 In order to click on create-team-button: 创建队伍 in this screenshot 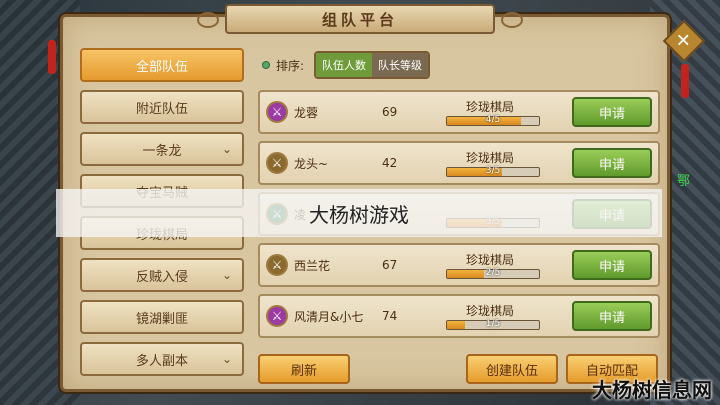, I will do `click(512, 369)`.